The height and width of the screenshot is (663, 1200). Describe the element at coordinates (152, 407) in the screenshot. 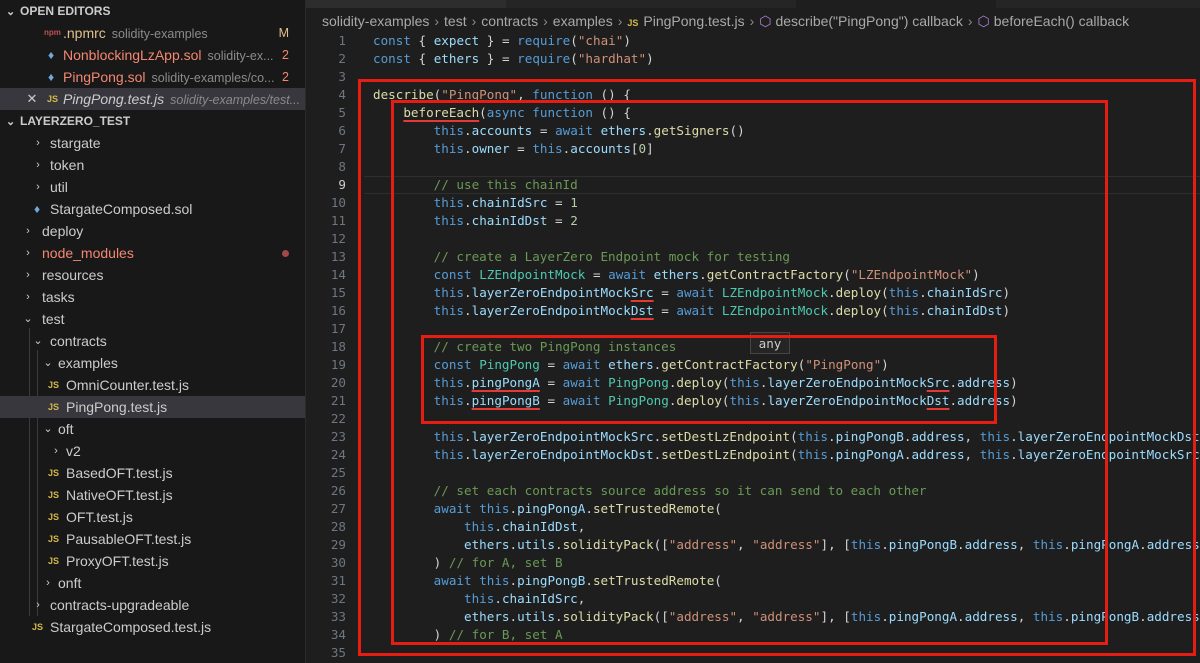

I see `tree-file-selected: JS PingPong.test.js` at that location.